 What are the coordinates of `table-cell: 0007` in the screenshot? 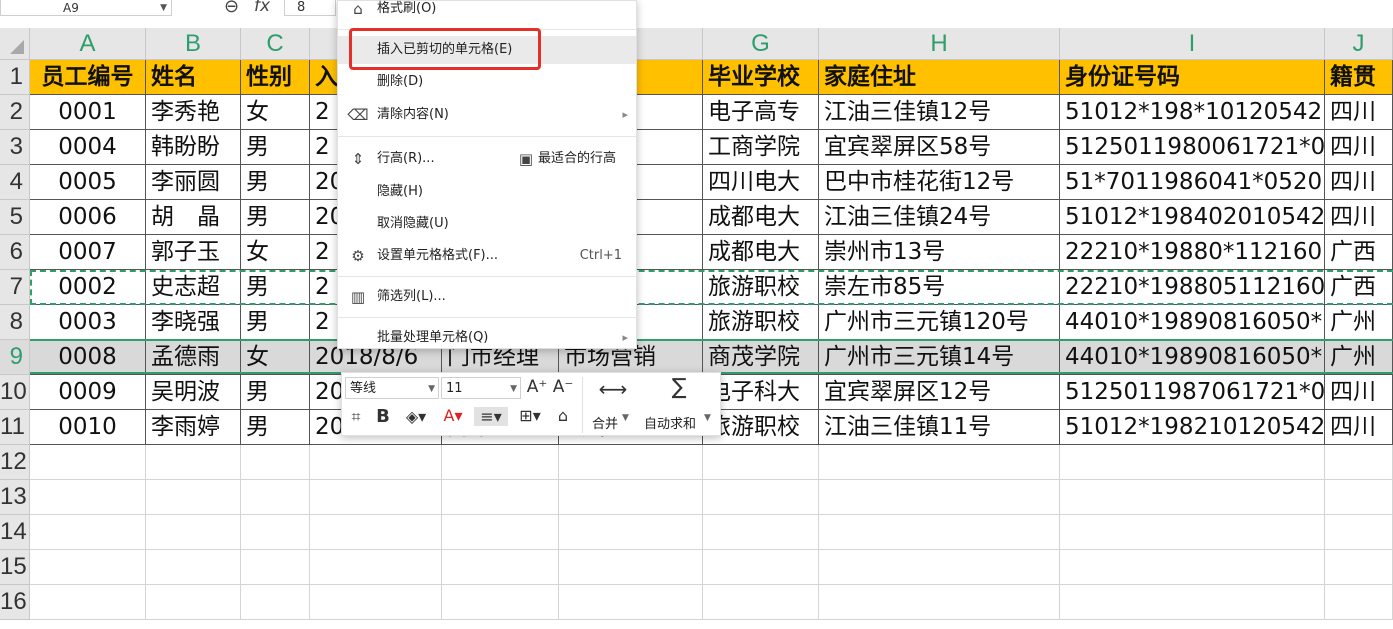 It's located at (88, 252).